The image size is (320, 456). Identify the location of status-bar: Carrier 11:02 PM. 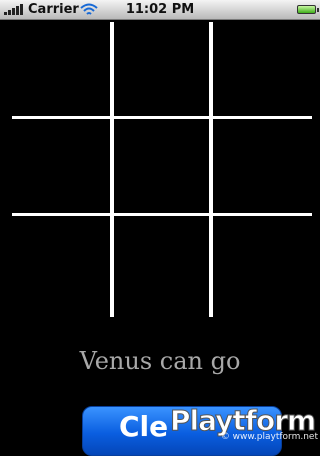
(160, 10).